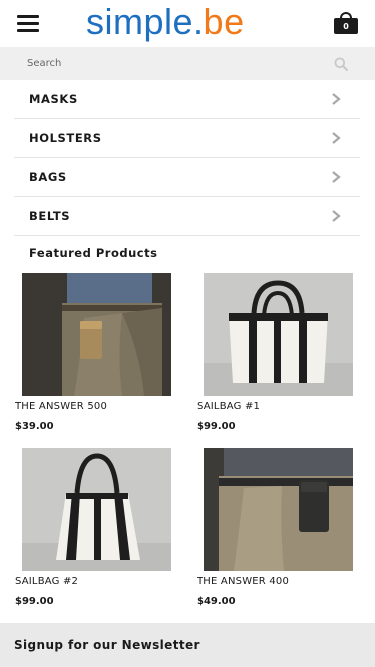  What do you see at coordinates (187, 216) in the screenshot?
I see `category-belts: BELTS` at bounding box center [187, 216].